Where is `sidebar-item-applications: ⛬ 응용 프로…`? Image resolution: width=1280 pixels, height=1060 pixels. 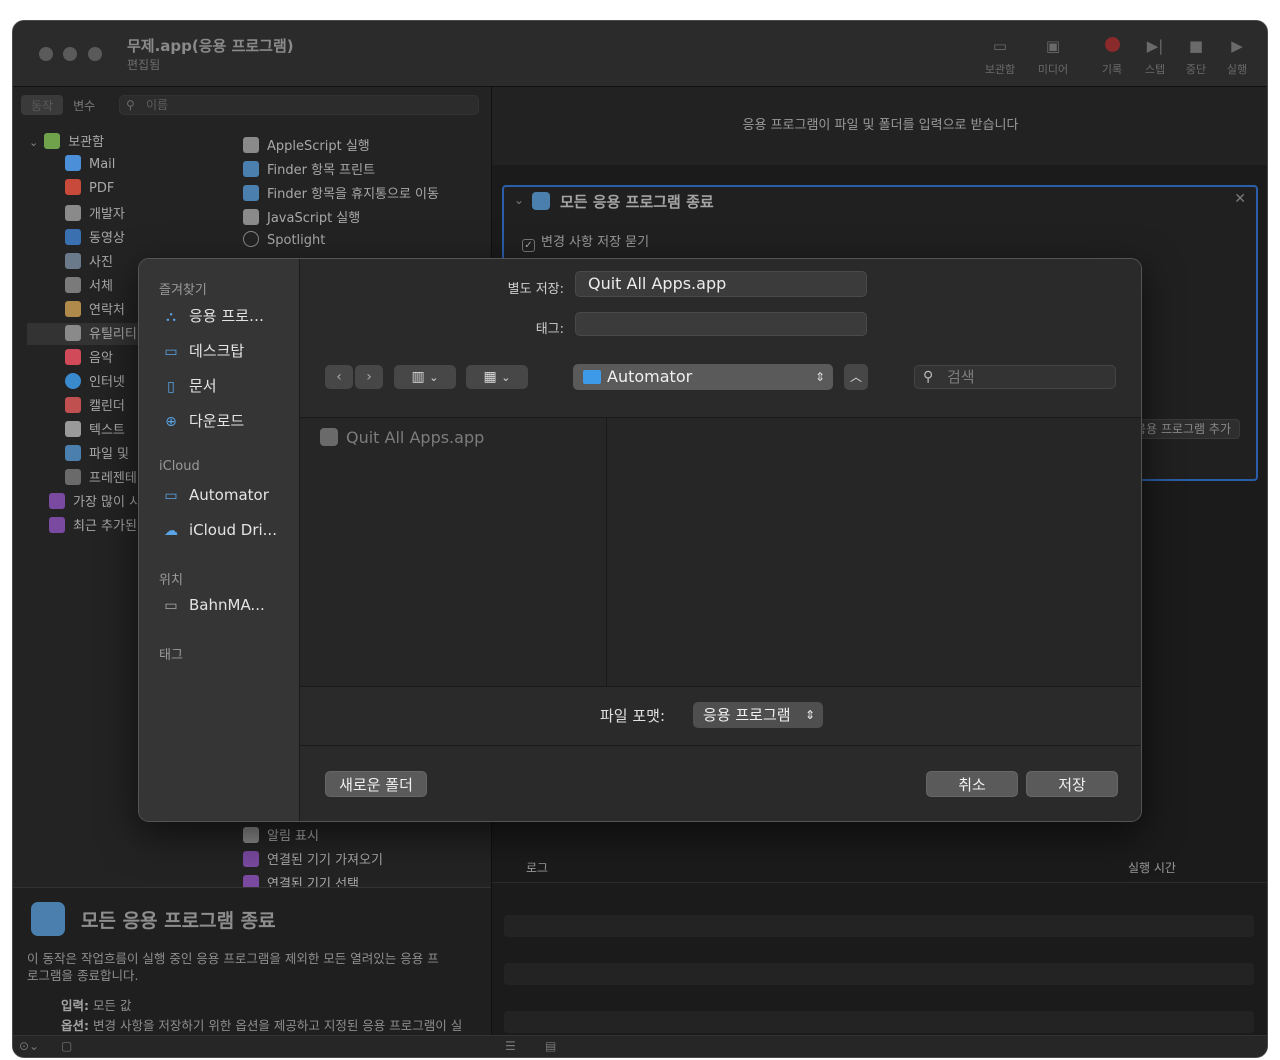
sidebar-item-applications: ⛬ 응용 프로… is located at coordinates (212, 317).